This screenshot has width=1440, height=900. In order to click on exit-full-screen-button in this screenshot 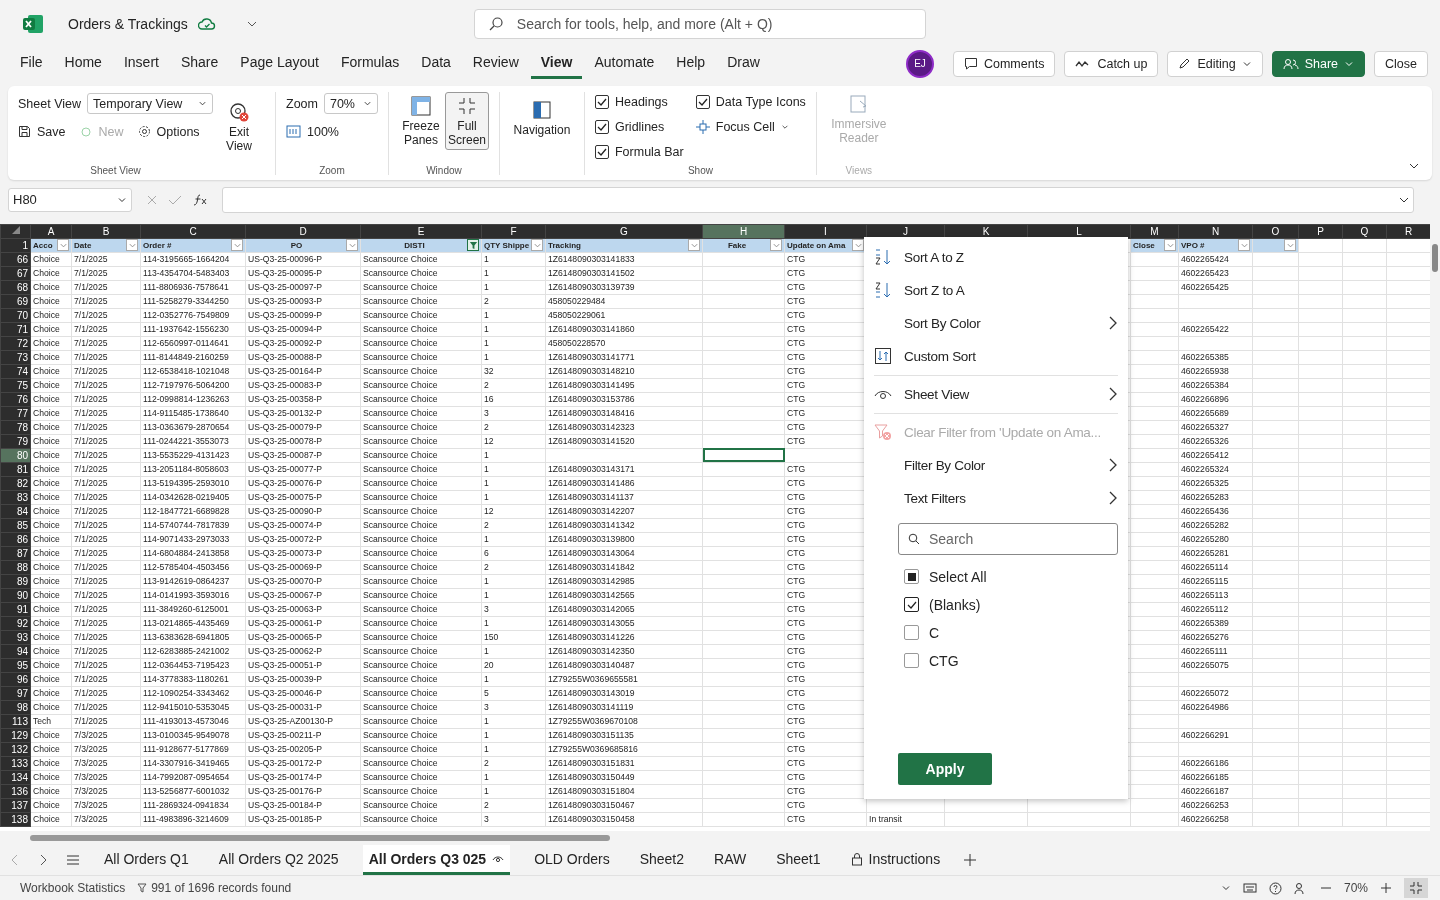, I will do `click(1416, 888)`.